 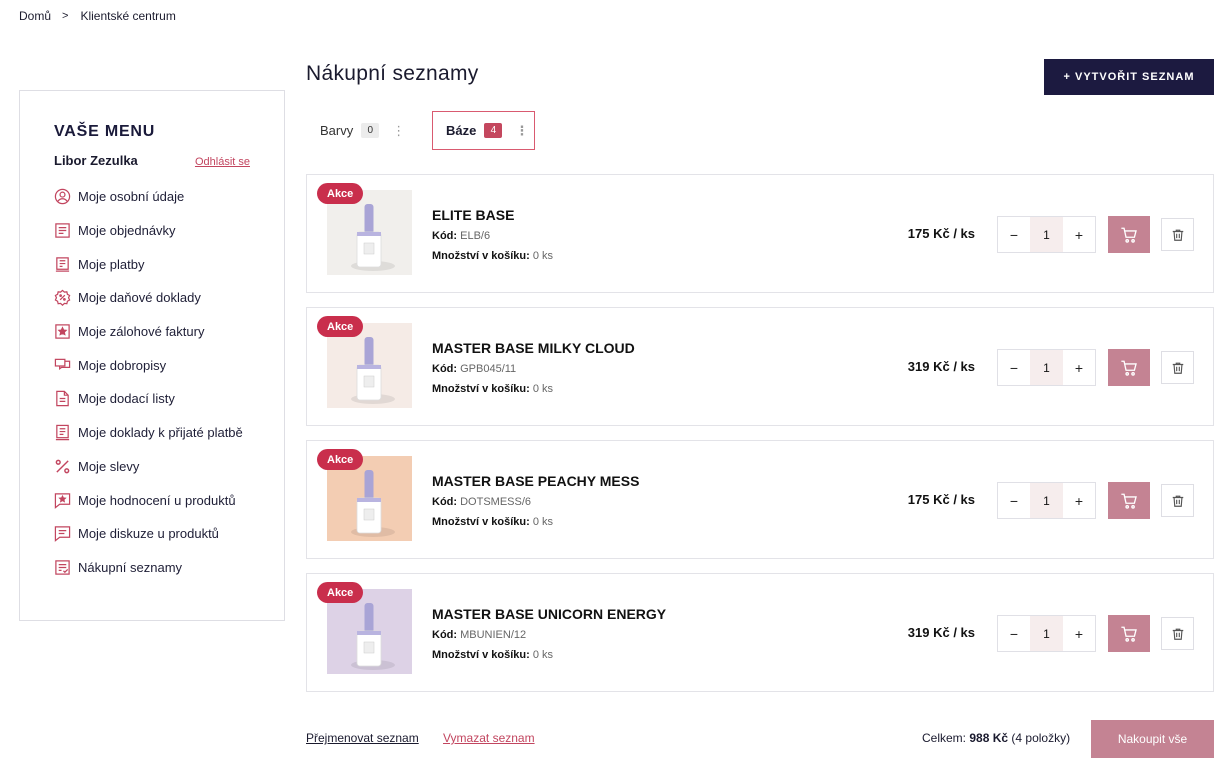 What do you see at coordinates (62, 398) in the screenshot?
I see `delivery-note-icon` at bounding box center [62, 398].